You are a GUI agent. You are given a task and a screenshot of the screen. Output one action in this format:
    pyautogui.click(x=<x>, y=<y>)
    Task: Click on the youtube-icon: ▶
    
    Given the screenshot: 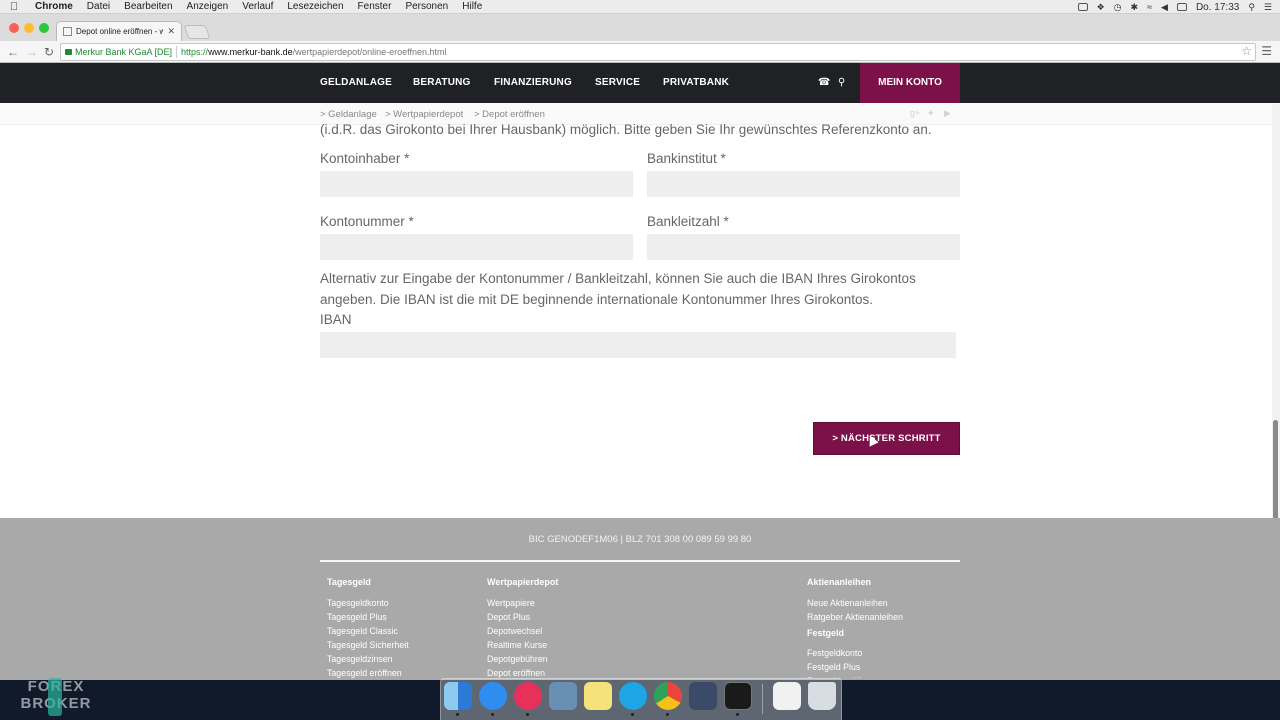 What is the action you would take?
    pyautogui.click(x=947, y=113)
    